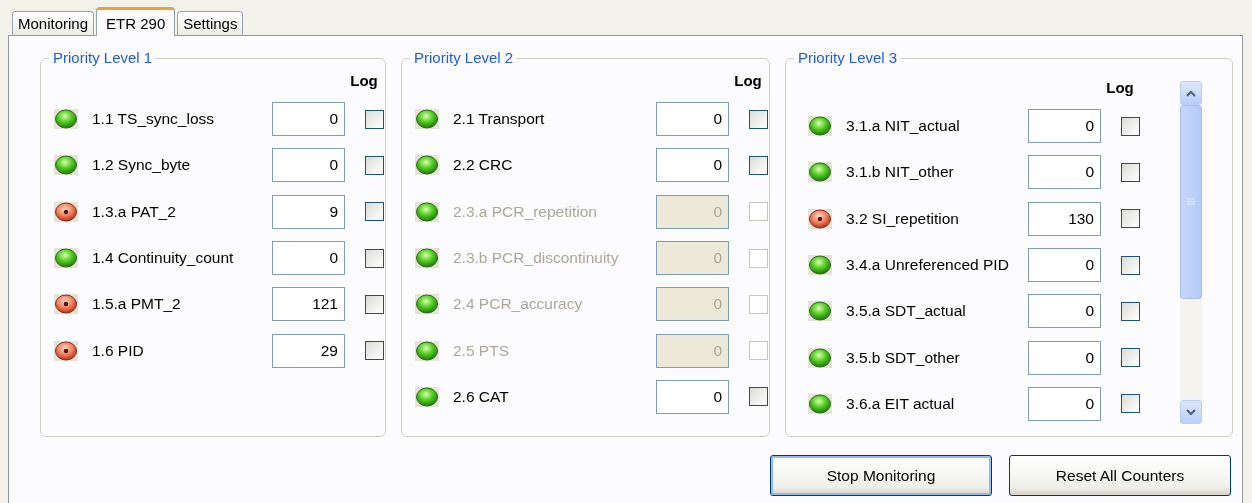 This screenshot has height=503, width=1252. What do you see at coordinates (308, 211) in the screenshot?
I see `counter-field: 9` at bounding box center [308, 211].